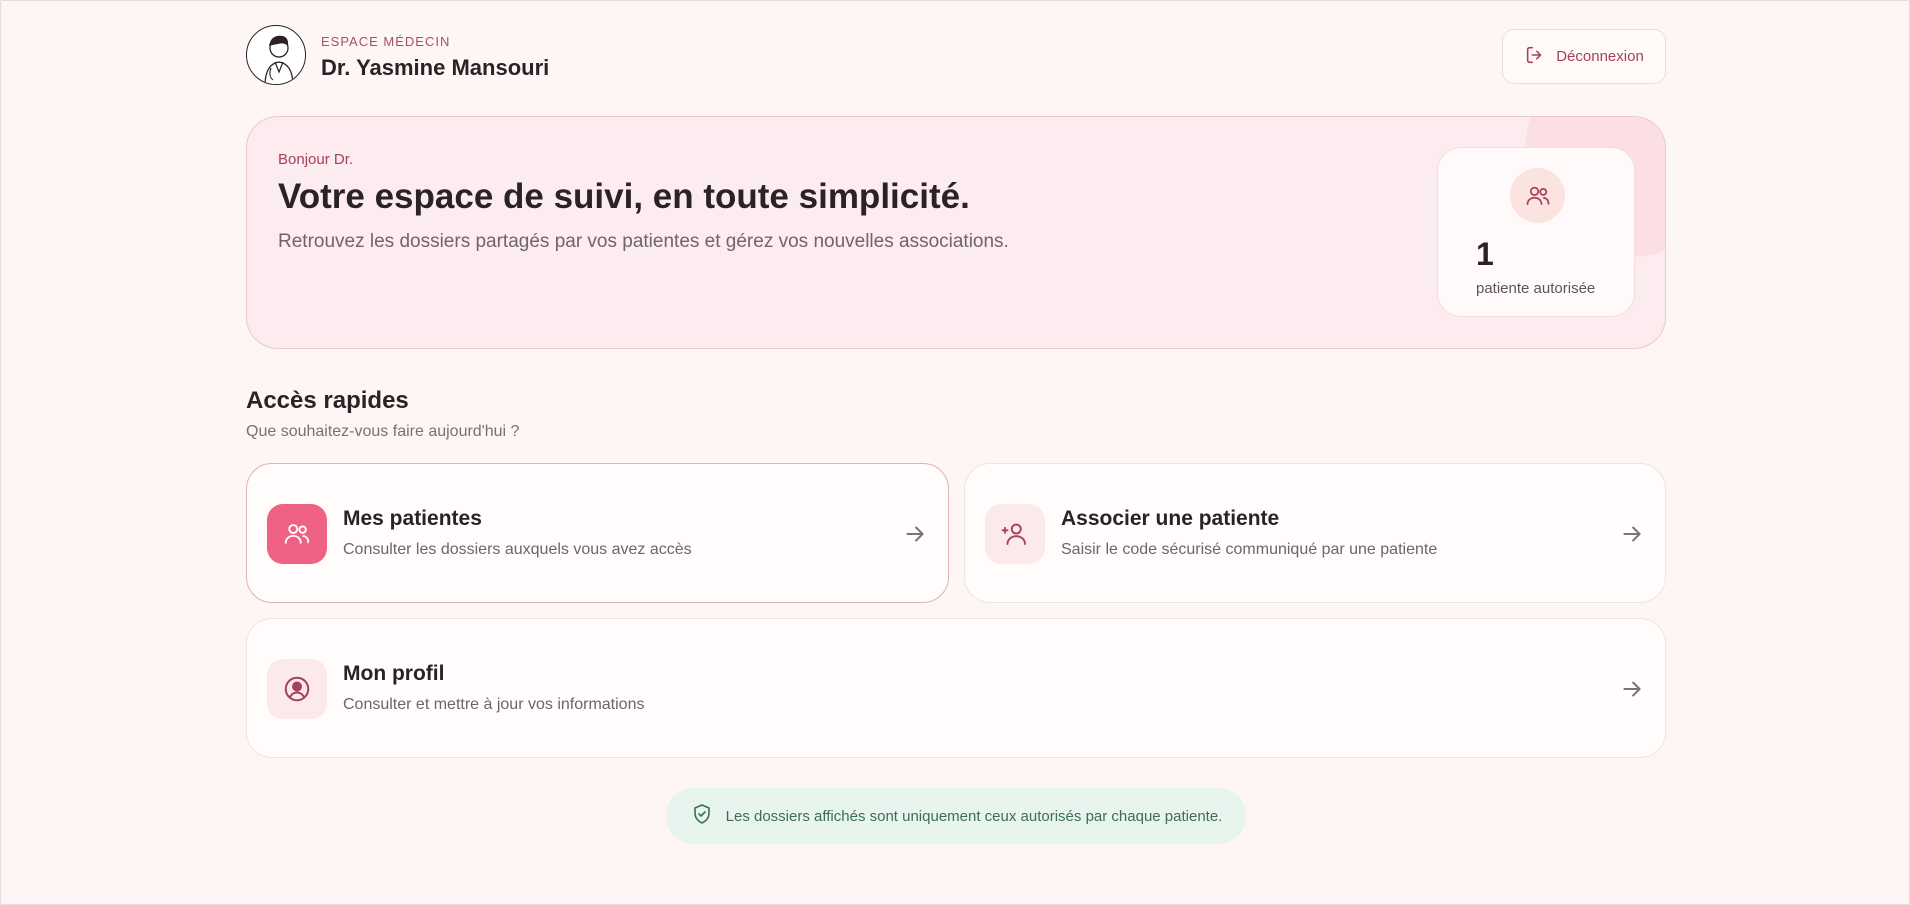 The height and width of the screenshot is (905, 1910). I want to click on user-plus-icon, so click(1015, 534).